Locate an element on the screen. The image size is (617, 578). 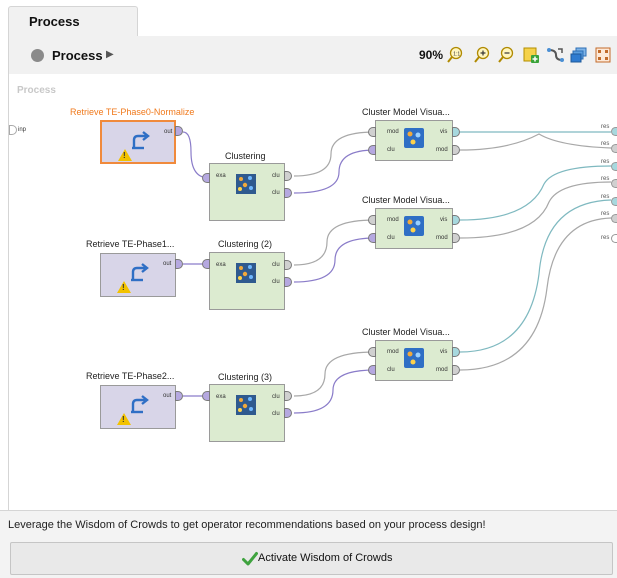
wire-cluster1-vis1-clu is located at coordinates (334, 260).